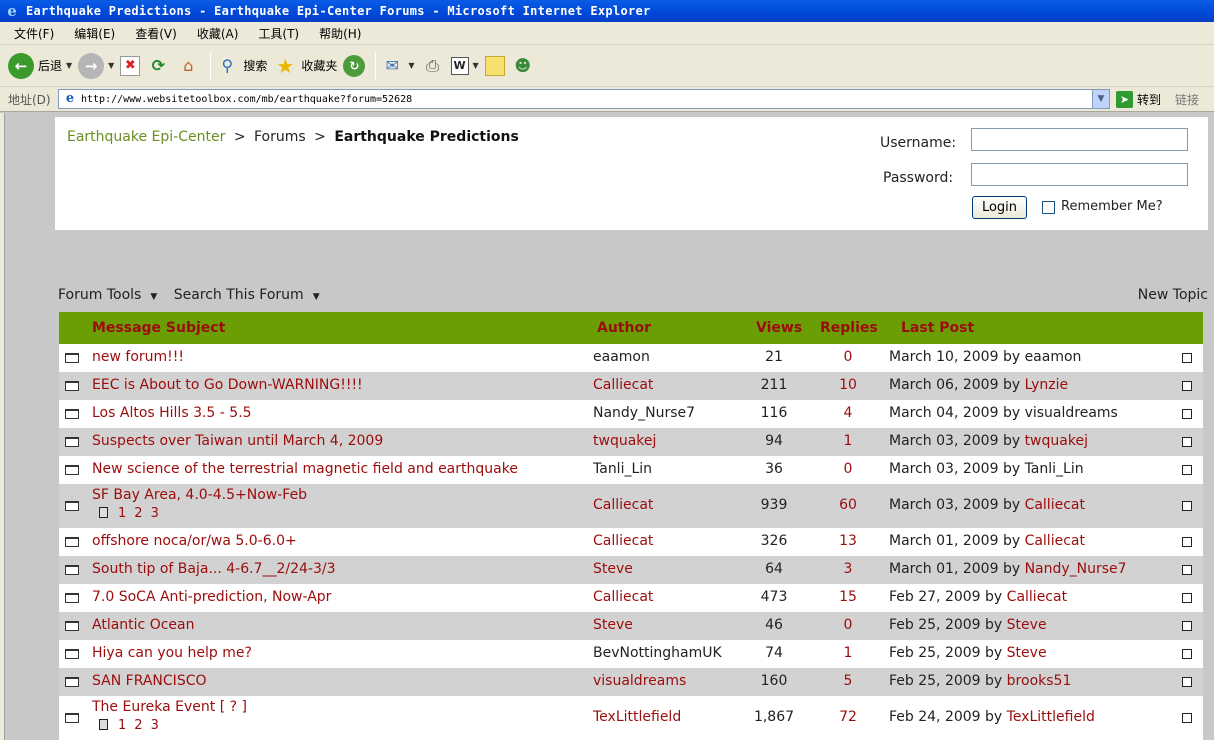  I want to click on menu-edit: 编辑(E), so click(94, 33).